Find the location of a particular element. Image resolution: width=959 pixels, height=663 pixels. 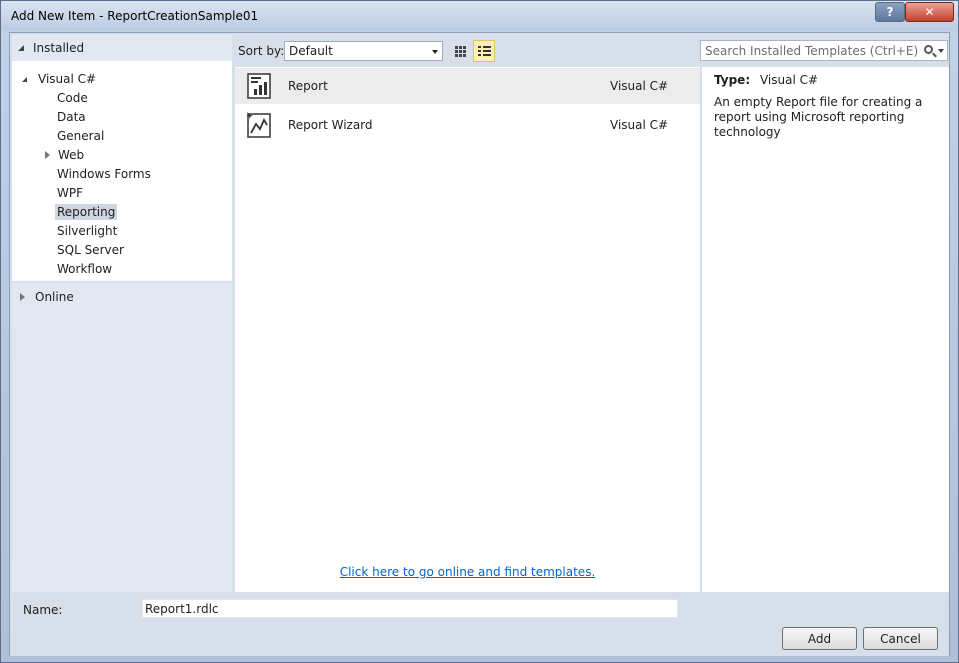

tree-node-label: Web is located at coordinates (71, 155).